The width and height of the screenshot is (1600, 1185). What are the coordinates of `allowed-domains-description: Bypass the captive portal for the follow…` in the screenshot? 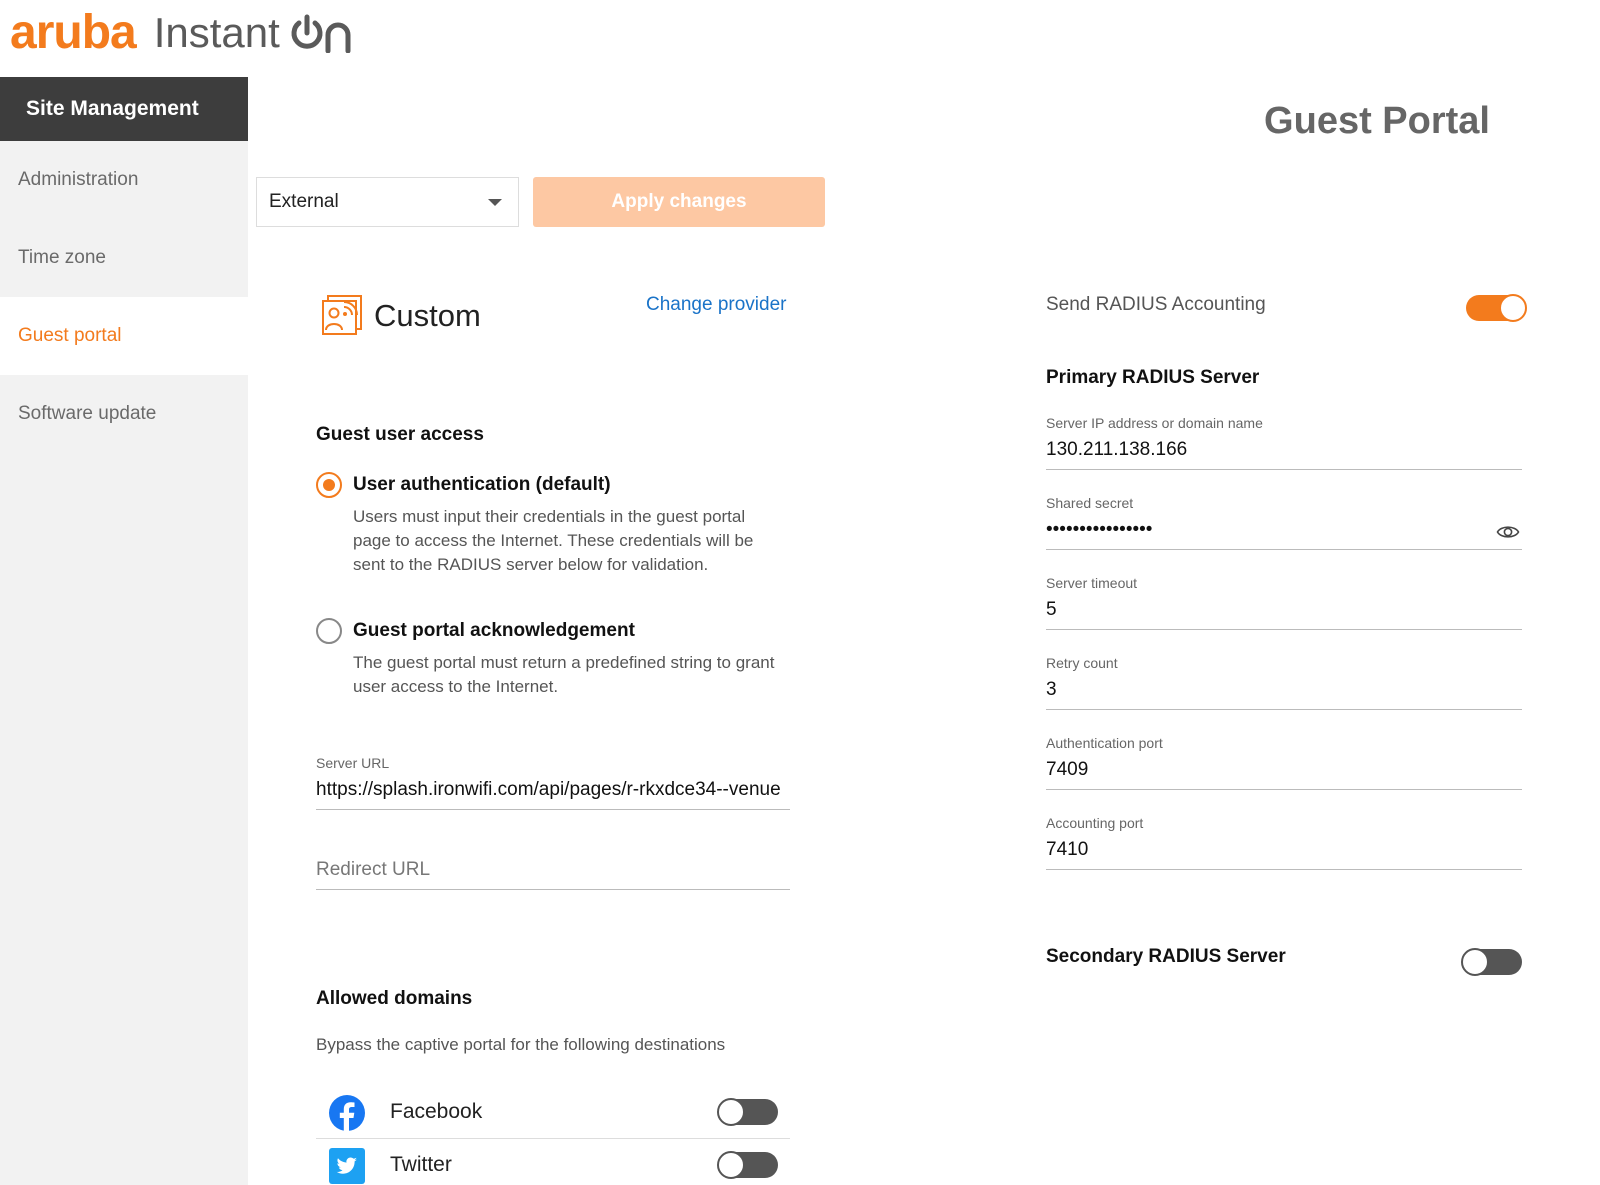 It's located at (521, 1044).